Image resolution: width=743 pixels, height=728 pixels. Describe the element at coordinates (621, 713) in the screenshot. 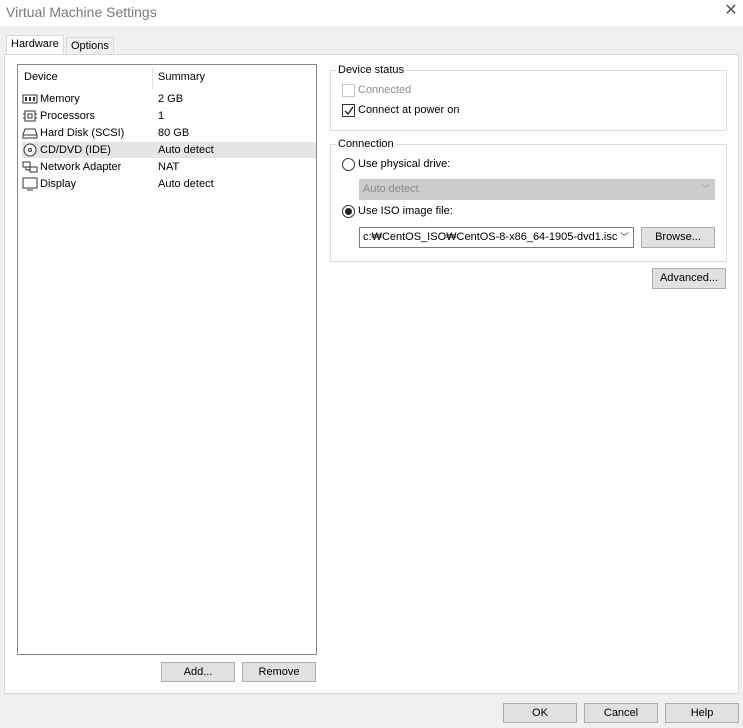

I see `cancel-button: Cancel` at that location.